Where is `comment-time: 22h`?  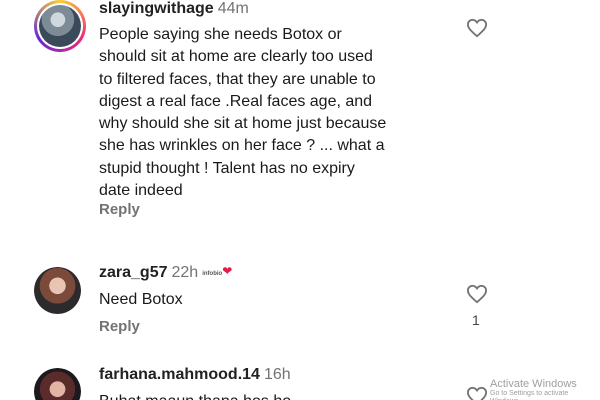 comment-time: 22h is located at coordinates (185, 272).